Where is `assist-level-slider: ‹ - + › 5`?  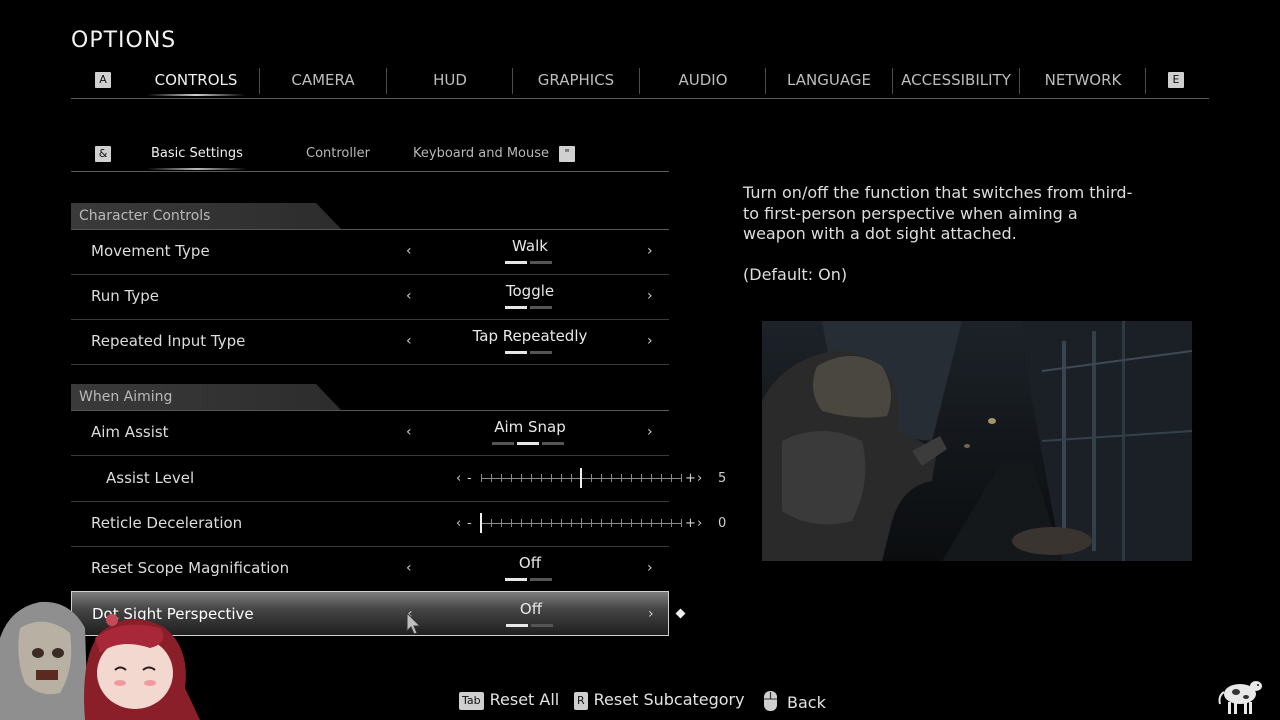 assist-level-slider: ‹ - + › 5 is located at coordinates (591, 478).